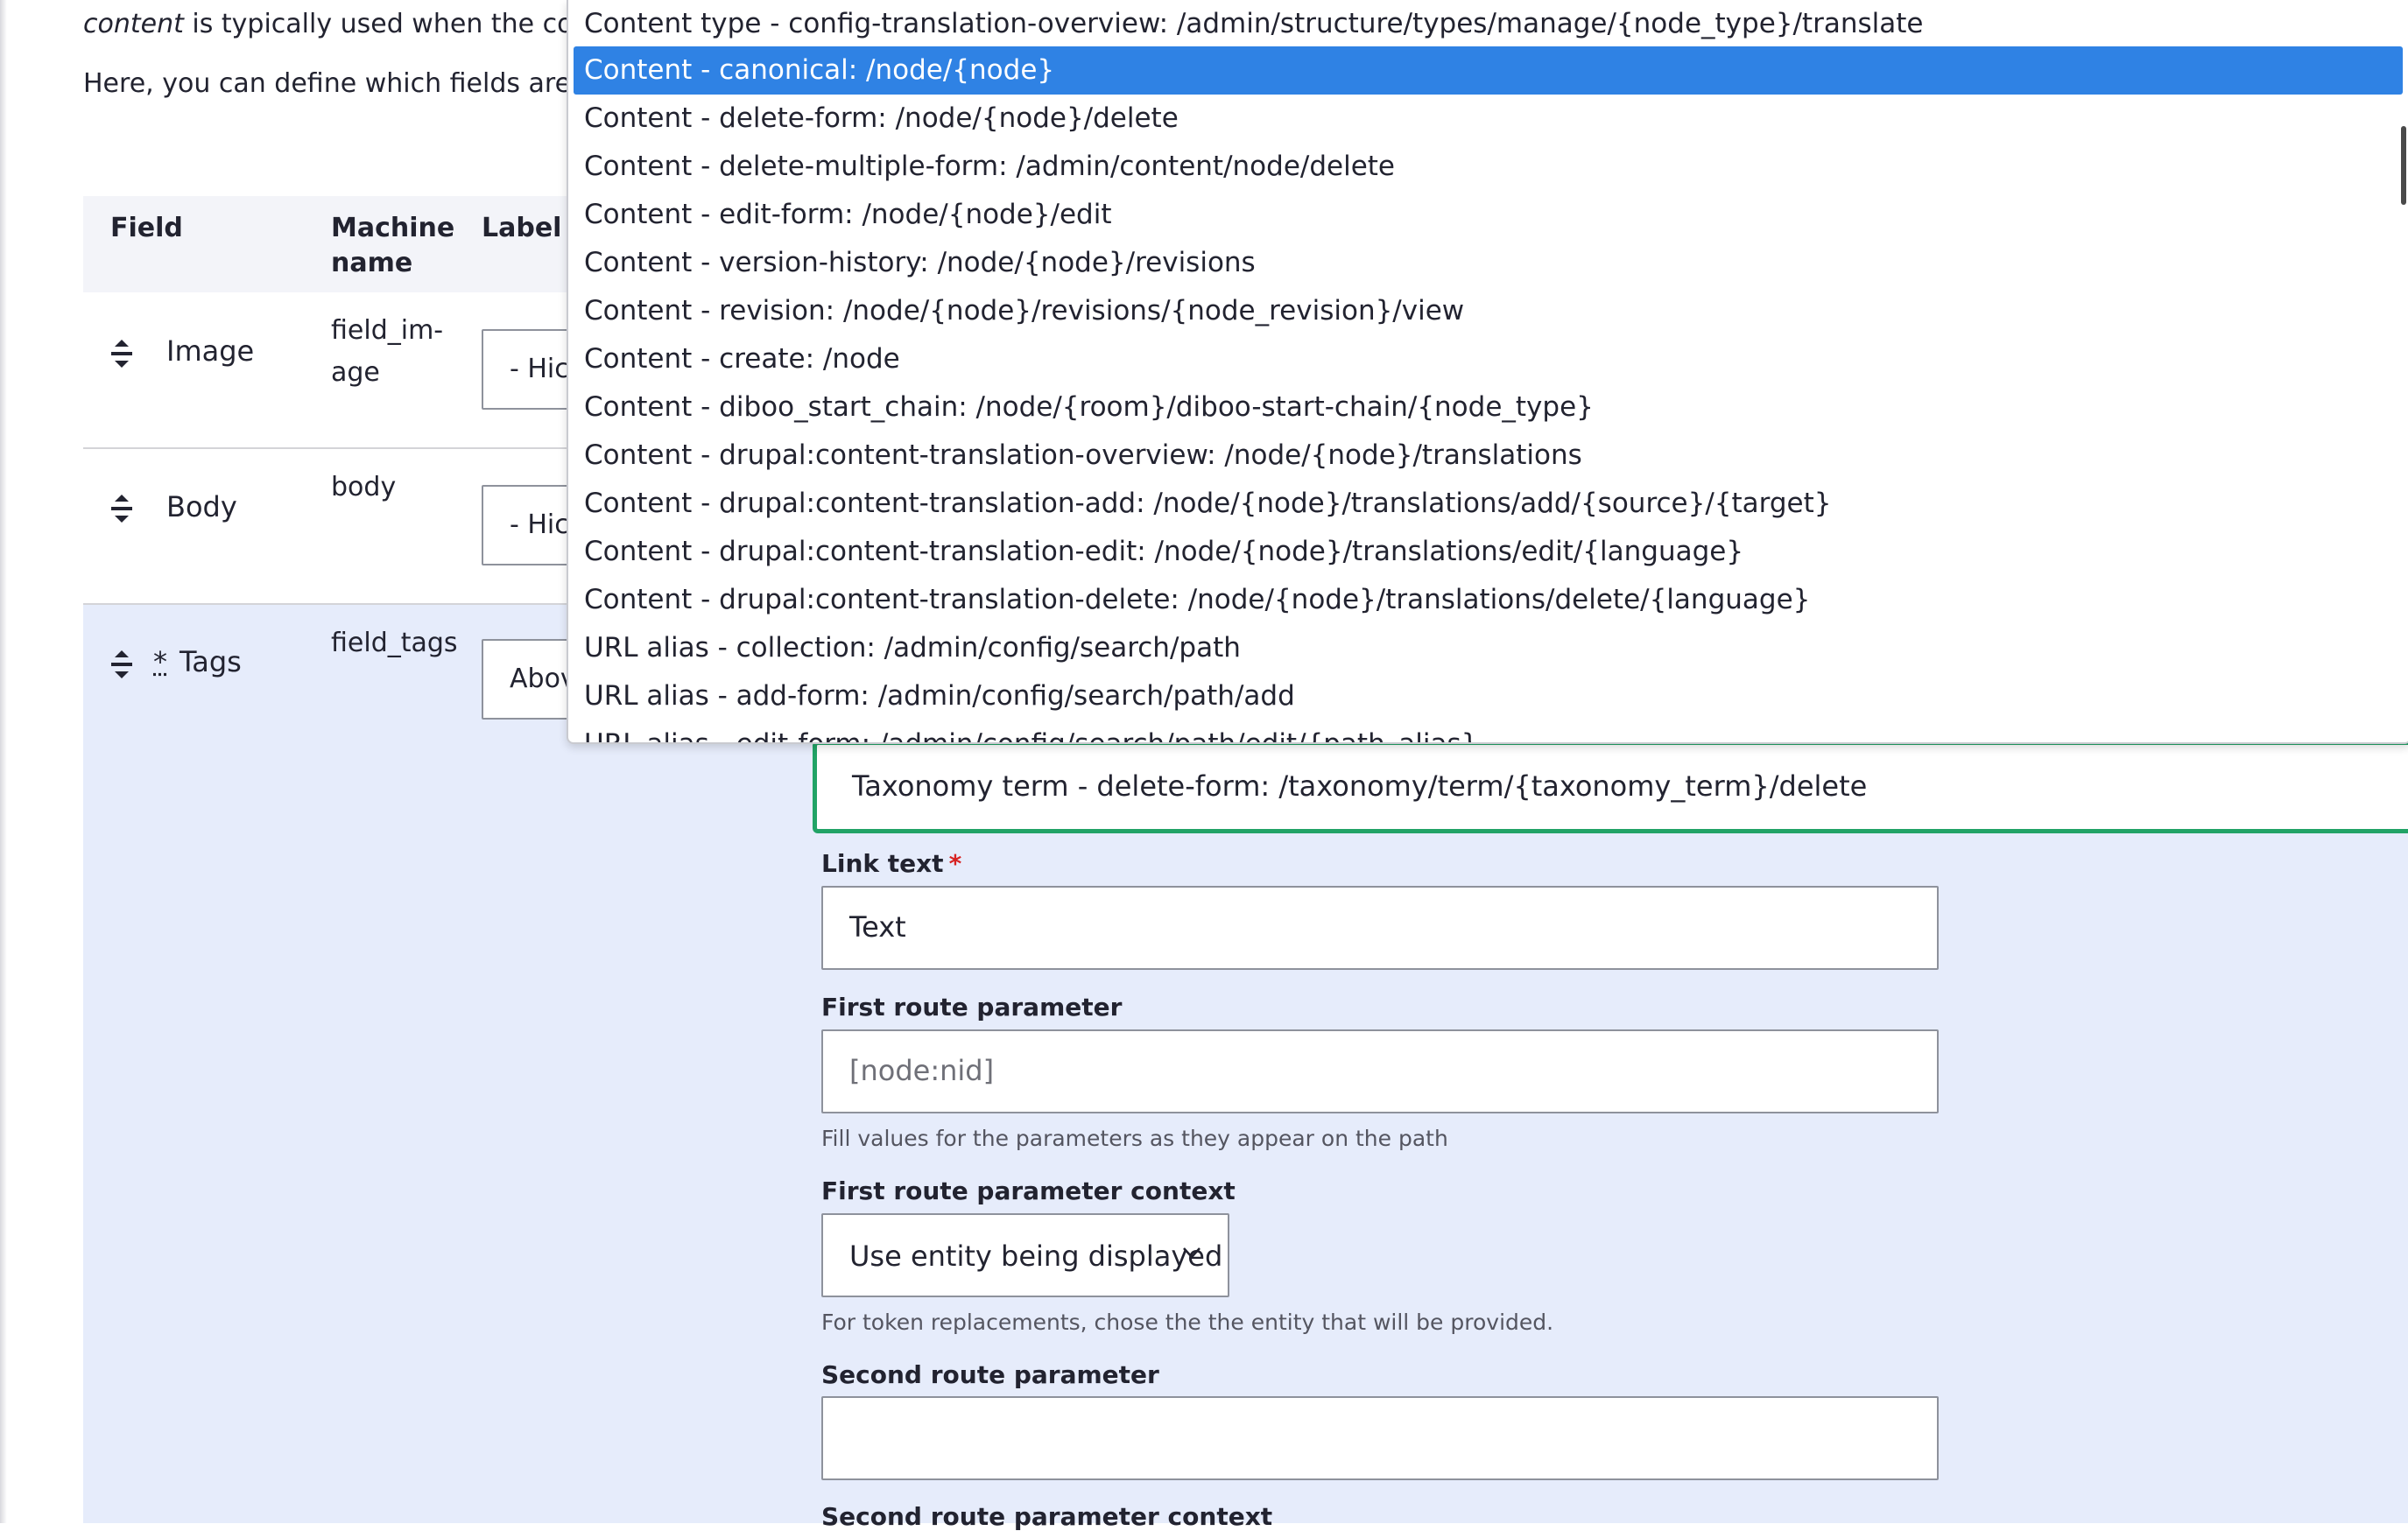 This screenshot has width=2408, height=1531. I want to click on machine-name-image: field_im- age, so click(387, 352).